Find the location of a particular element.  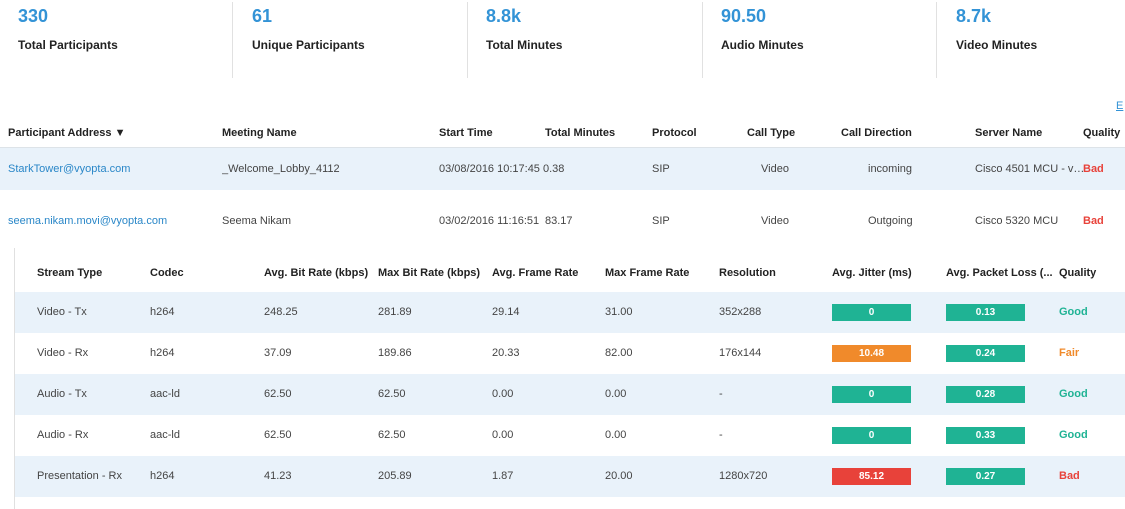

col-call-type: Call Type is located at coordinates (771, 133).